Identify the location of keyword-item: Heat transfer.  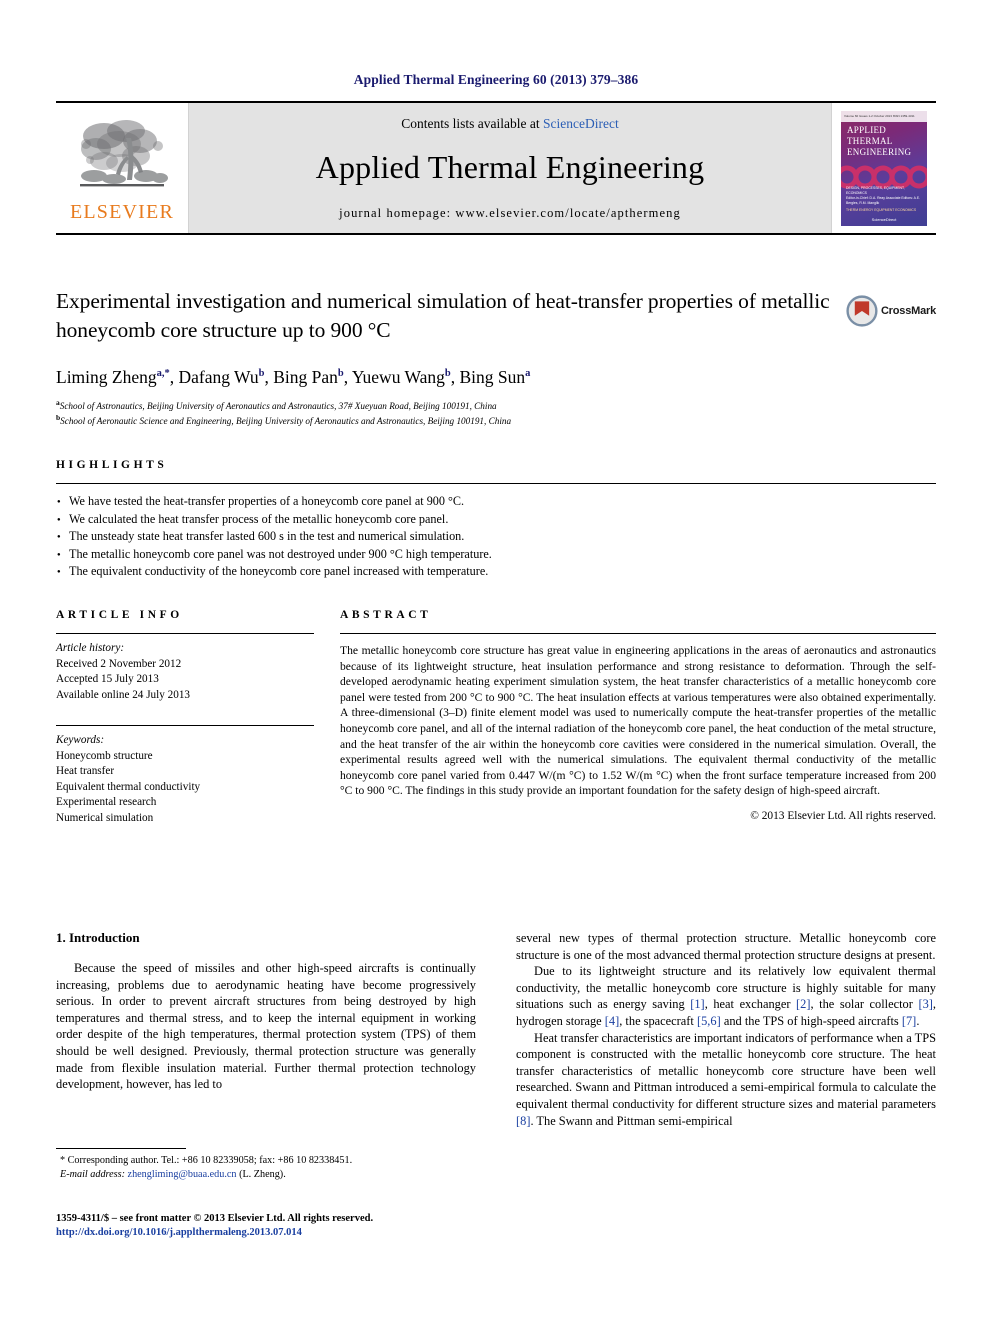
(85, 771).